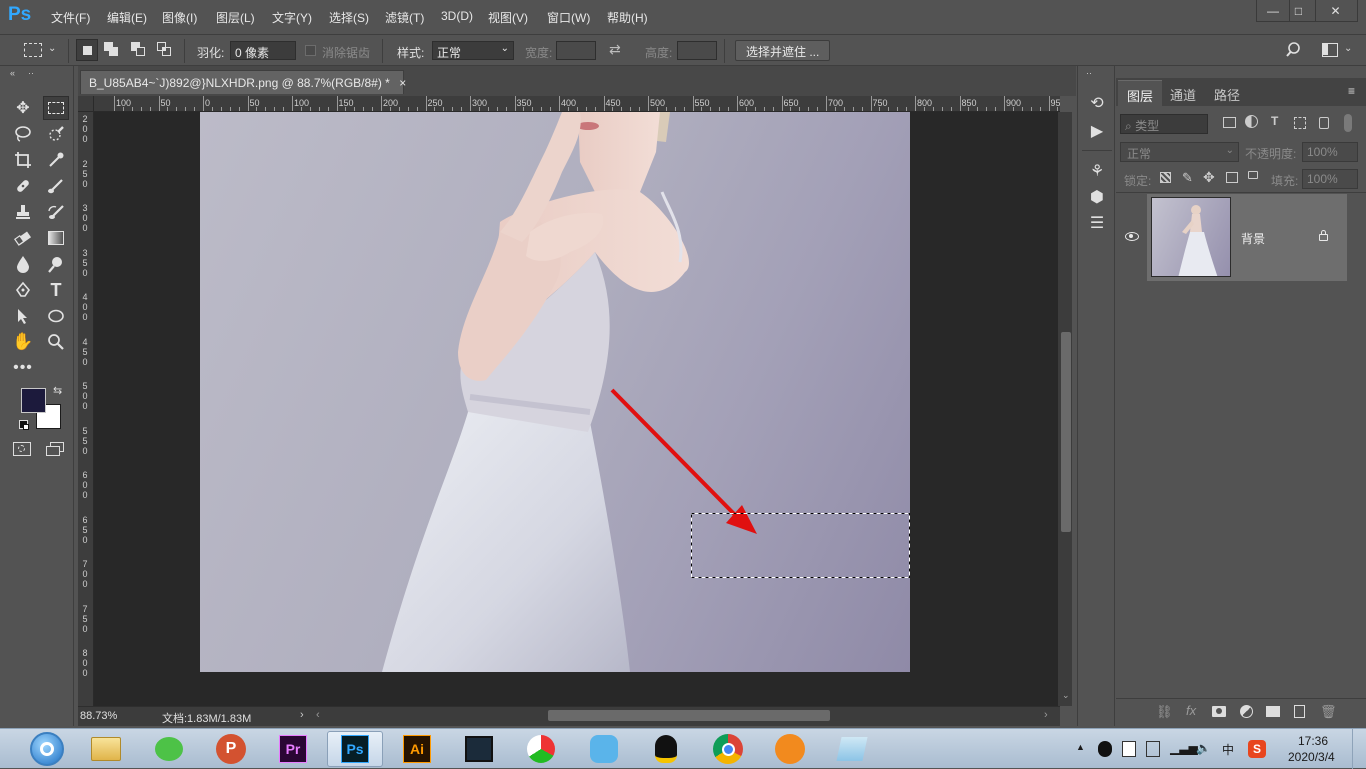 The width and height of the screenshot is (1366, 769). I want to click on taskbar-qq-icon, so click(666, 749).